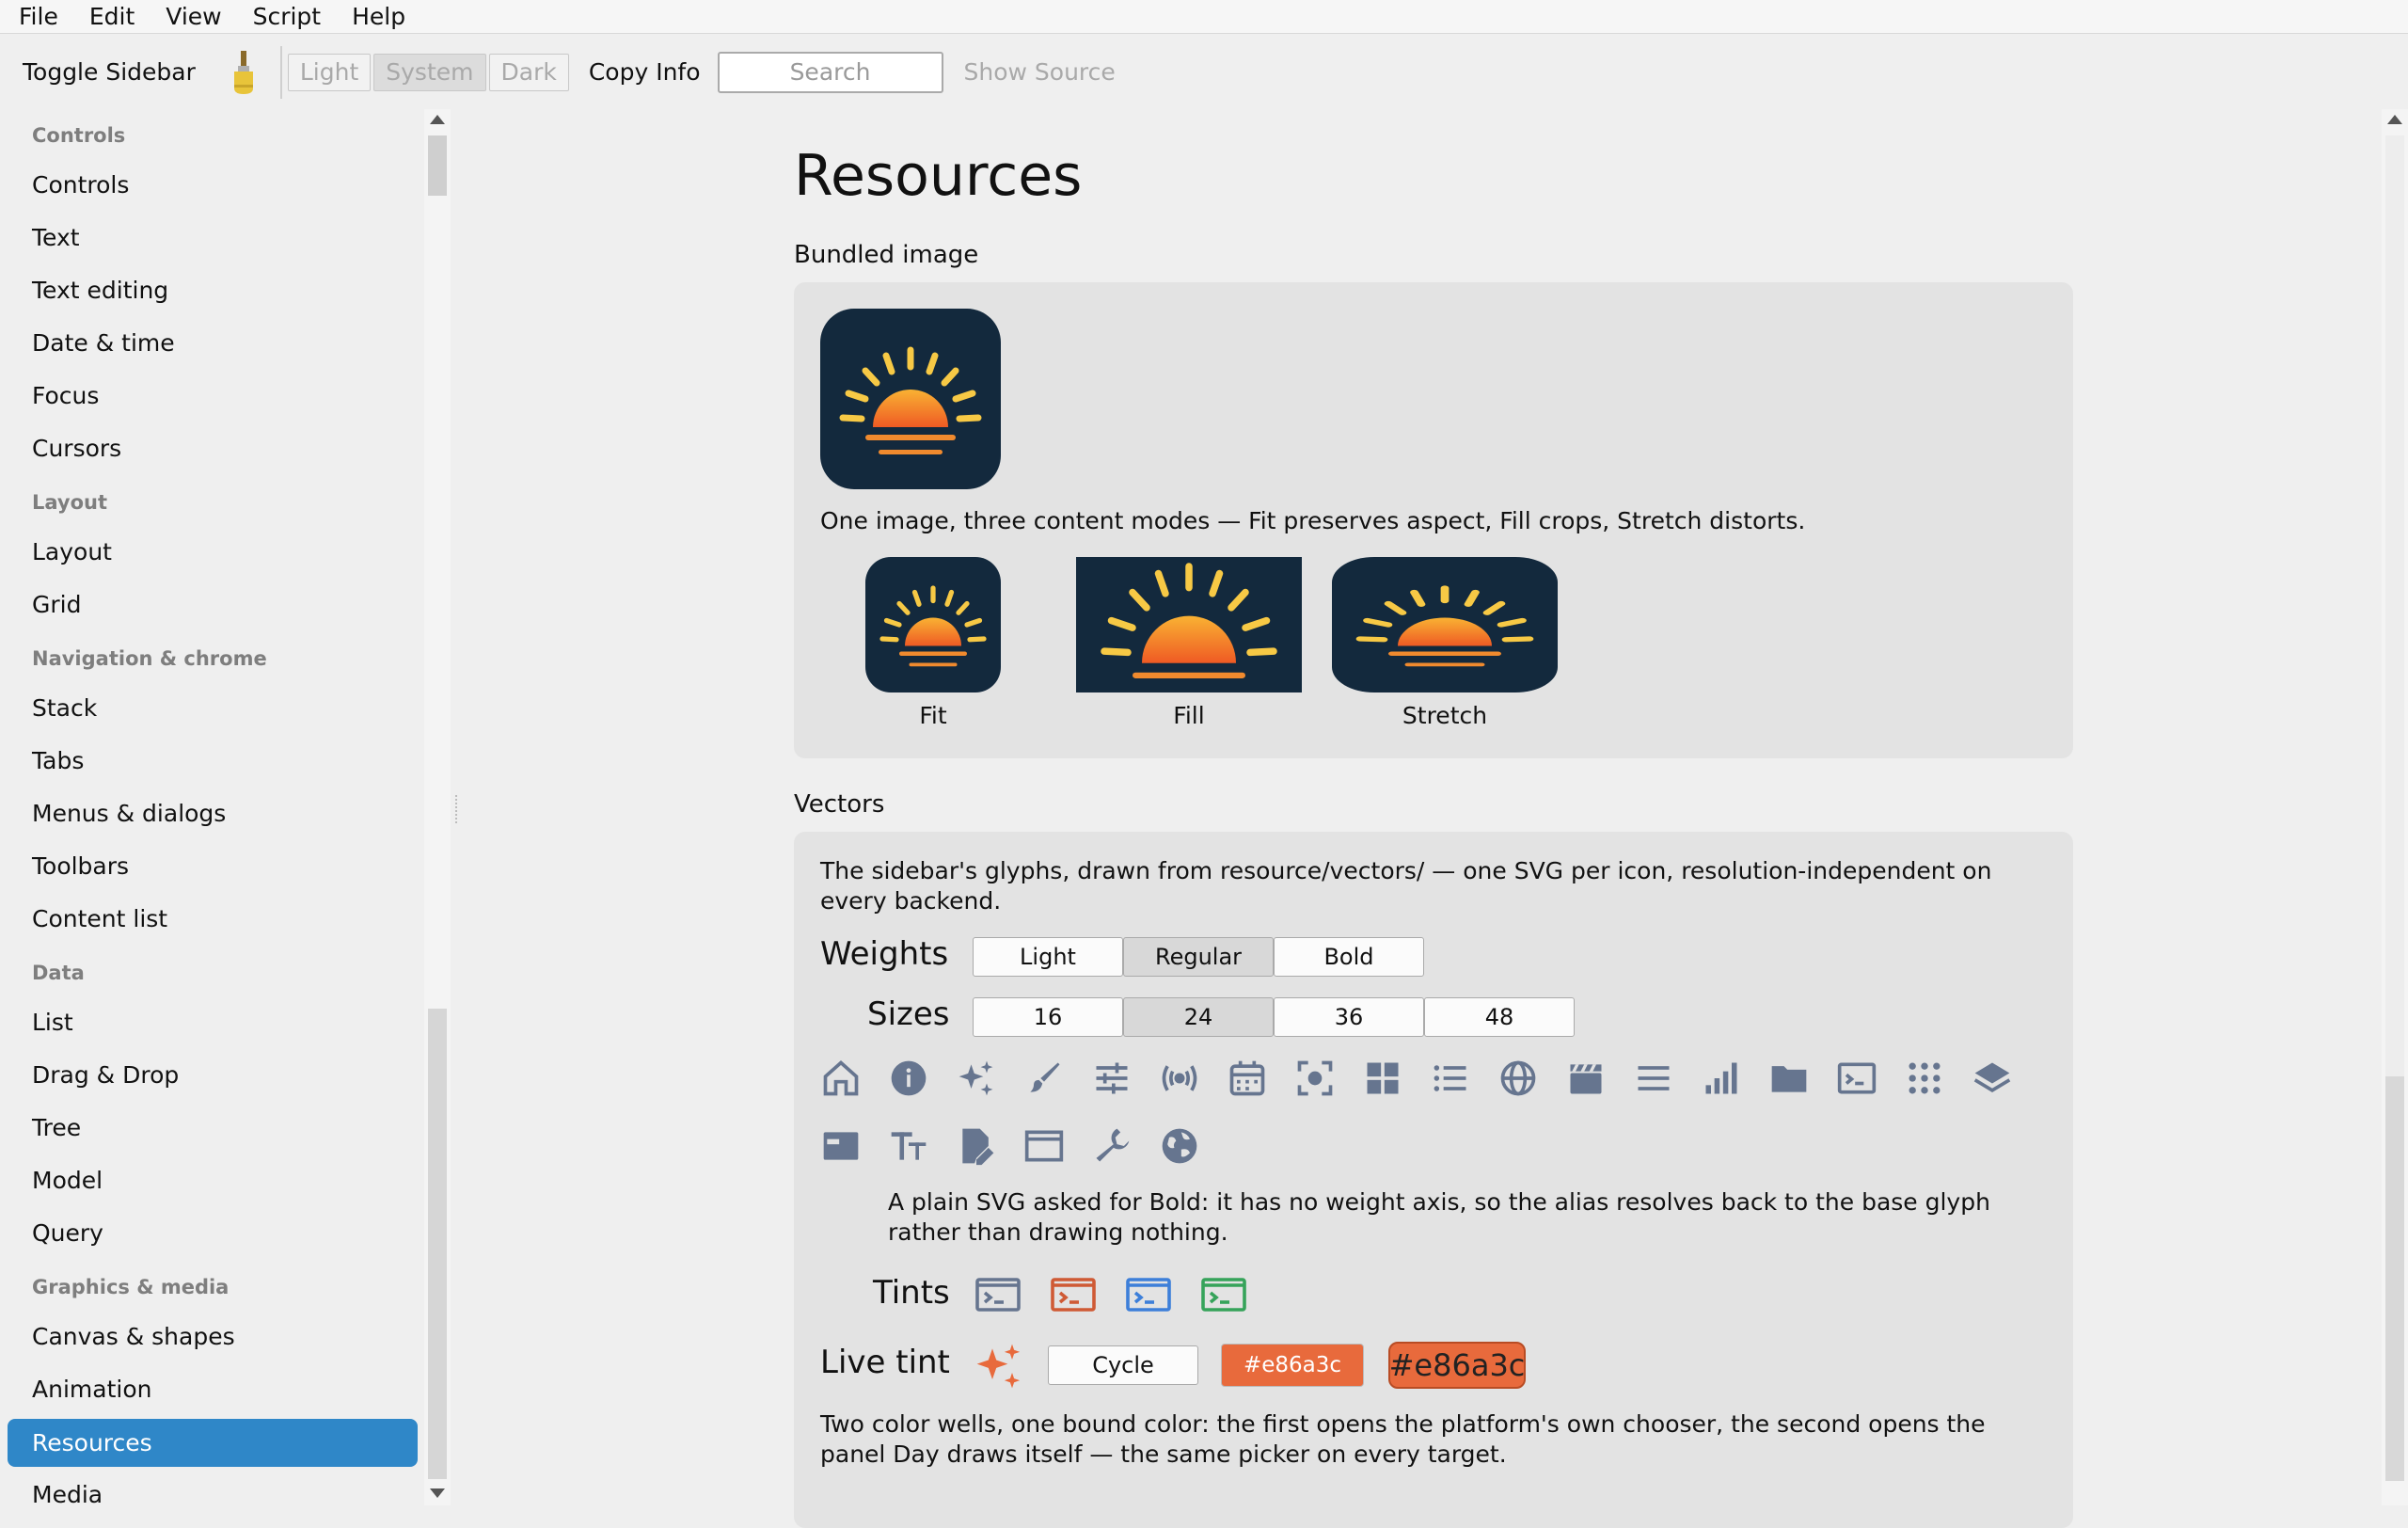 Image resolution: width=2408 pixels, height=1528 pixels. Describe the element at coordinates (1857, 1078) in the screenshot. I see `terminal-icon` at that location.